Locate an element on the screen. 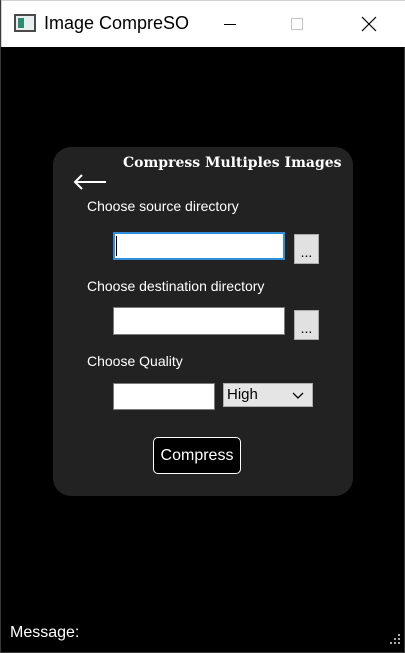  card-heading: Compress Multiples Images is located at coordinates (232, 163).